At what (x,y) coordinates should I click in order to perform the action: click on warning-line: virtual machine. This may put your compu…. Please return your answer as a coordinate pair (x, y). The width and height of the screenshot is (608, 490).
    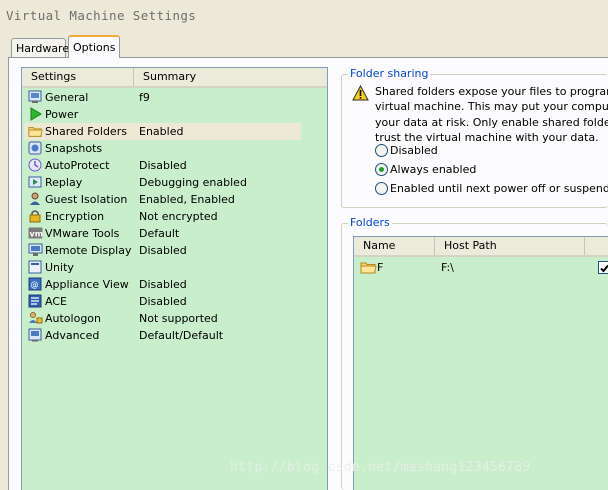
    Looking at the image, I should click on (491, 107).